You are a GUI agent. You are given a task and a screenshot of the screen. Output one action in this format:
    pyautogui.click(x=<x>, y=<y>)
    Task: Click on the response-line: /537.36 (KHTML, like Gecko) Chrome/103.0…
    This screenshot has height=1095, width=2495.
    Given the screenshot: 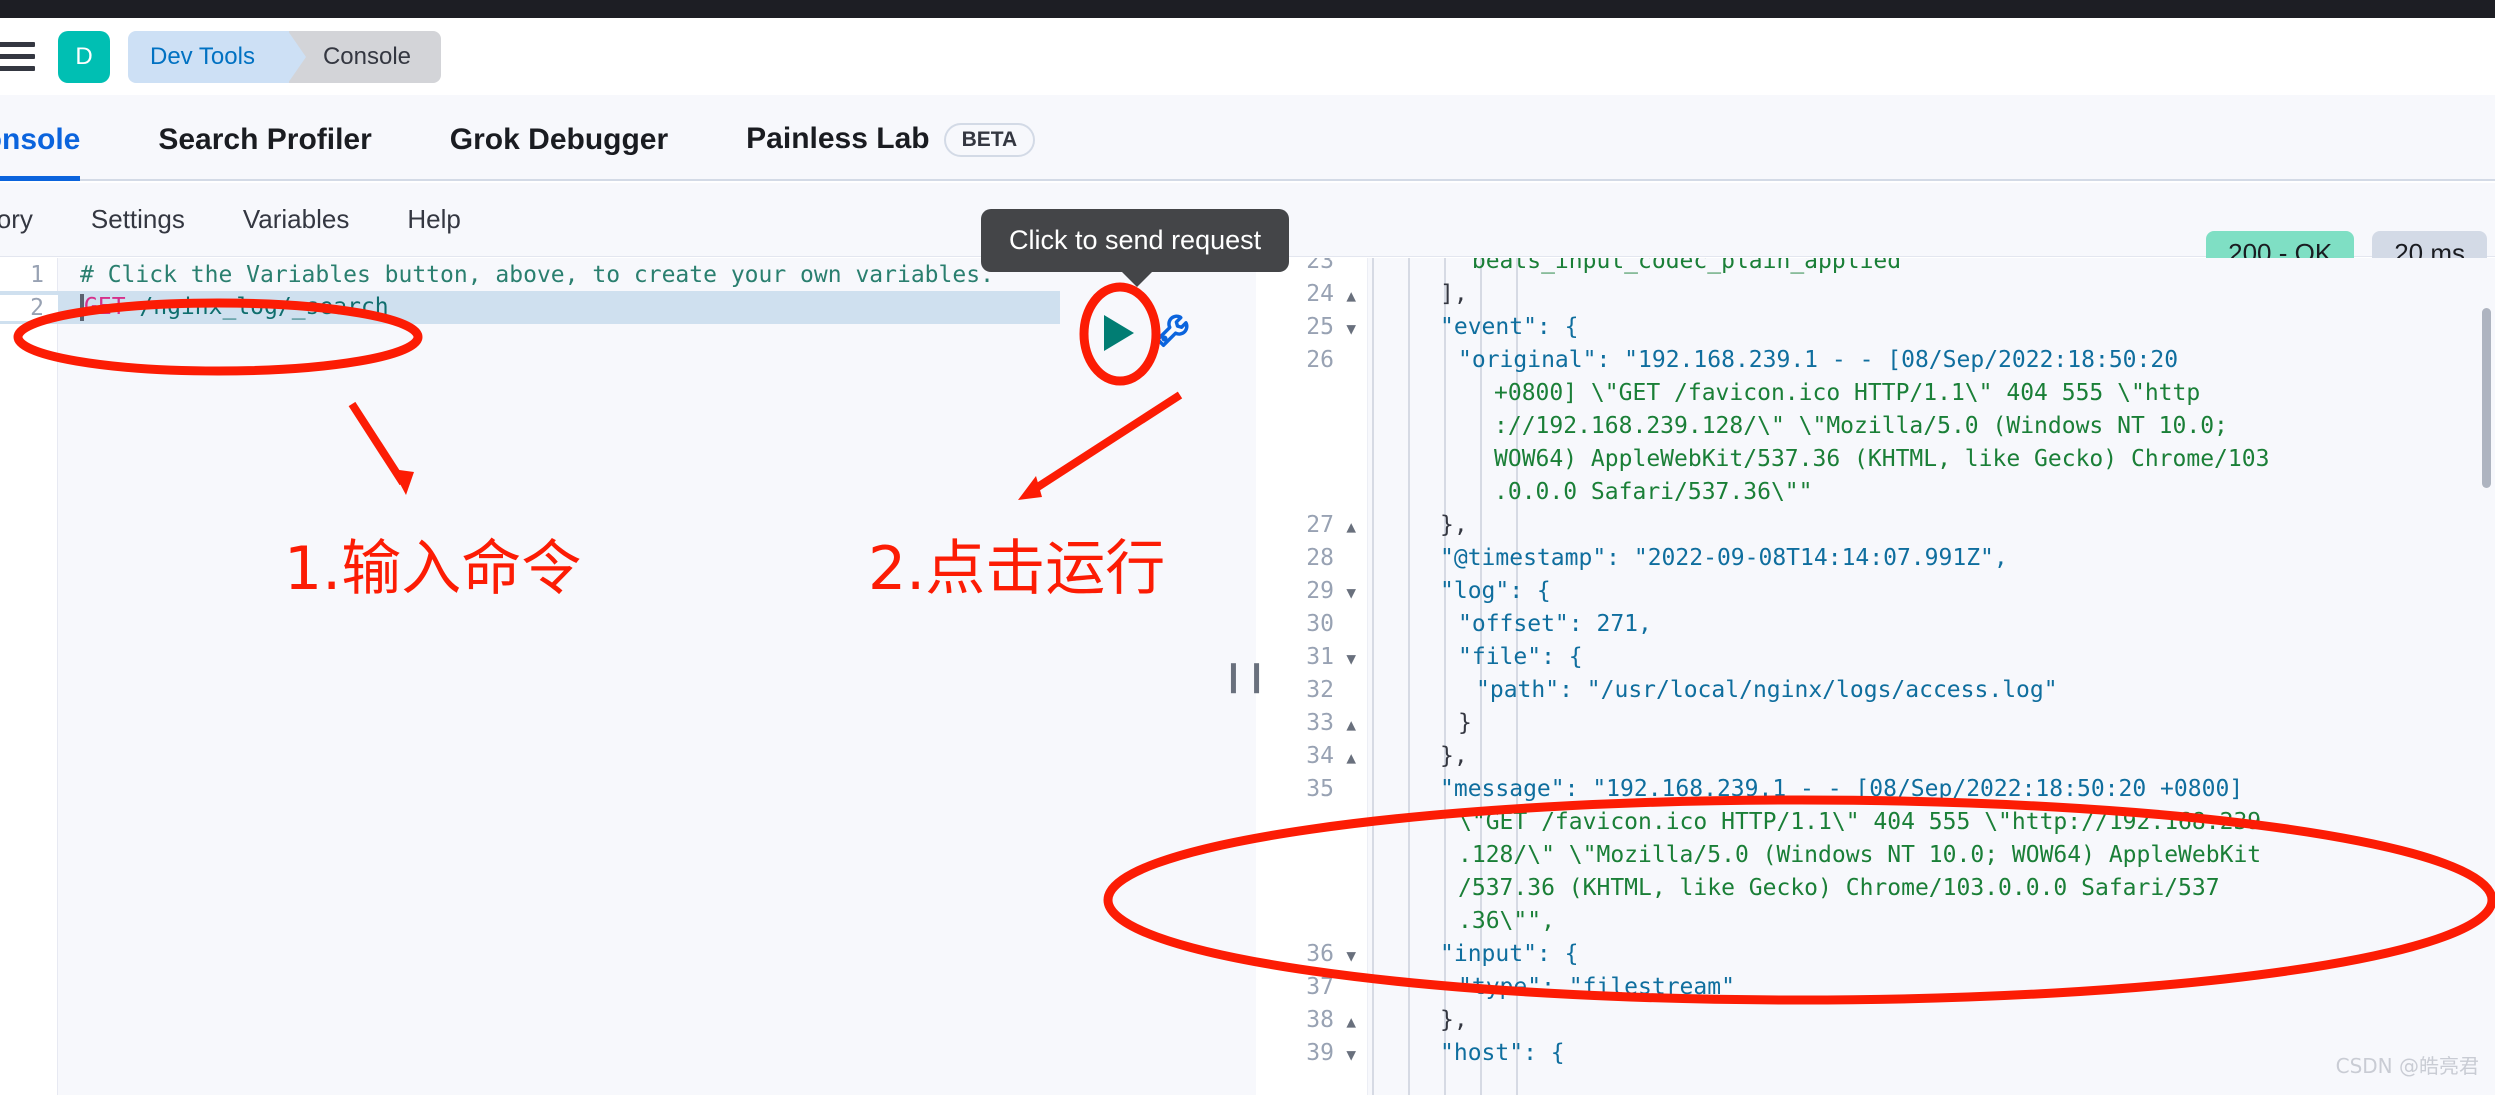 What is the action you would take?
    pyautogui.click(x=1875, y=891)
    